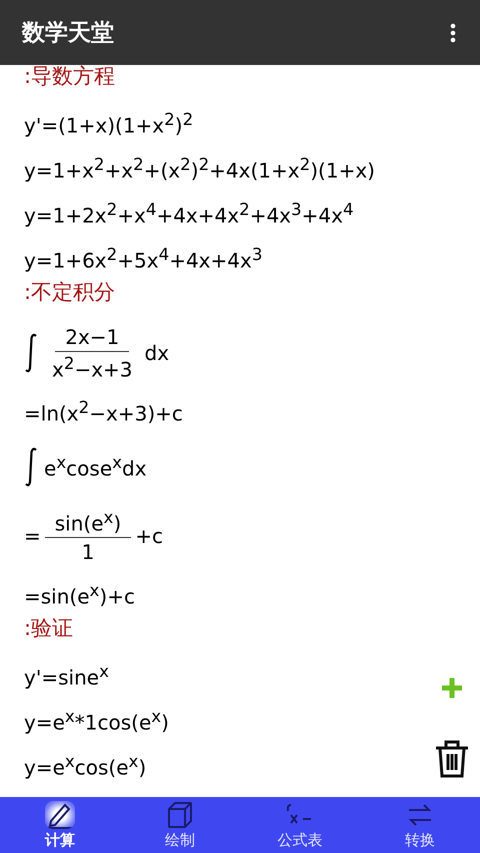 Image resolution: width=480 pixels, height=853 pixels. What do you see at coordinates (85, 766) in the screenshot?
I see `formula: y=e$^{x}$cos(e$^{x}$)` at bounding box center [85, 766].